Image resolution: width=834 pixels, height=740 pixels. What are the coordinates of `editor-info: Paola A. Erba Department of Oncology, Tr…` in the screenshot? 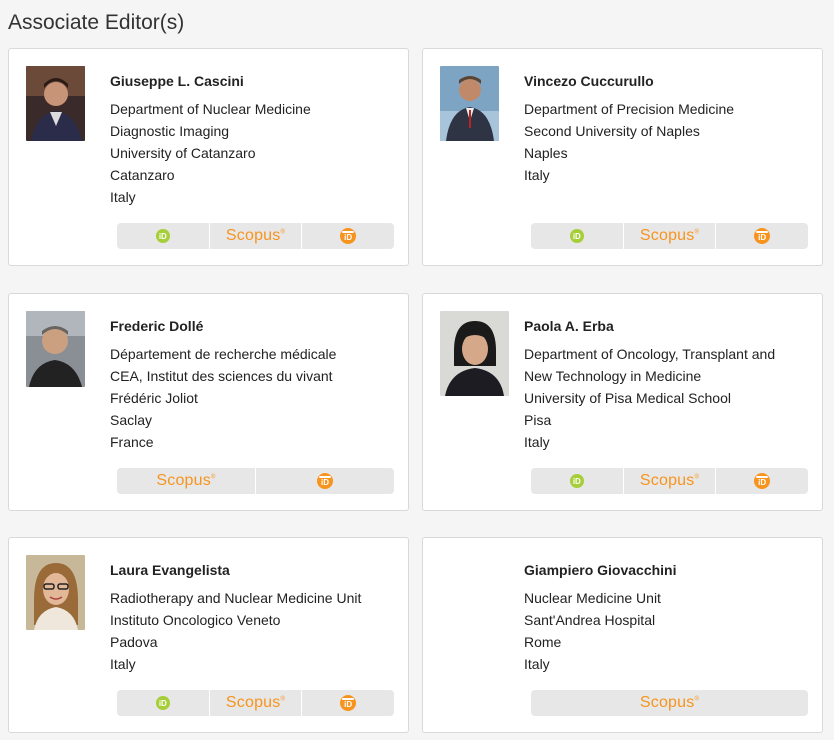 It's located at (669, 385).